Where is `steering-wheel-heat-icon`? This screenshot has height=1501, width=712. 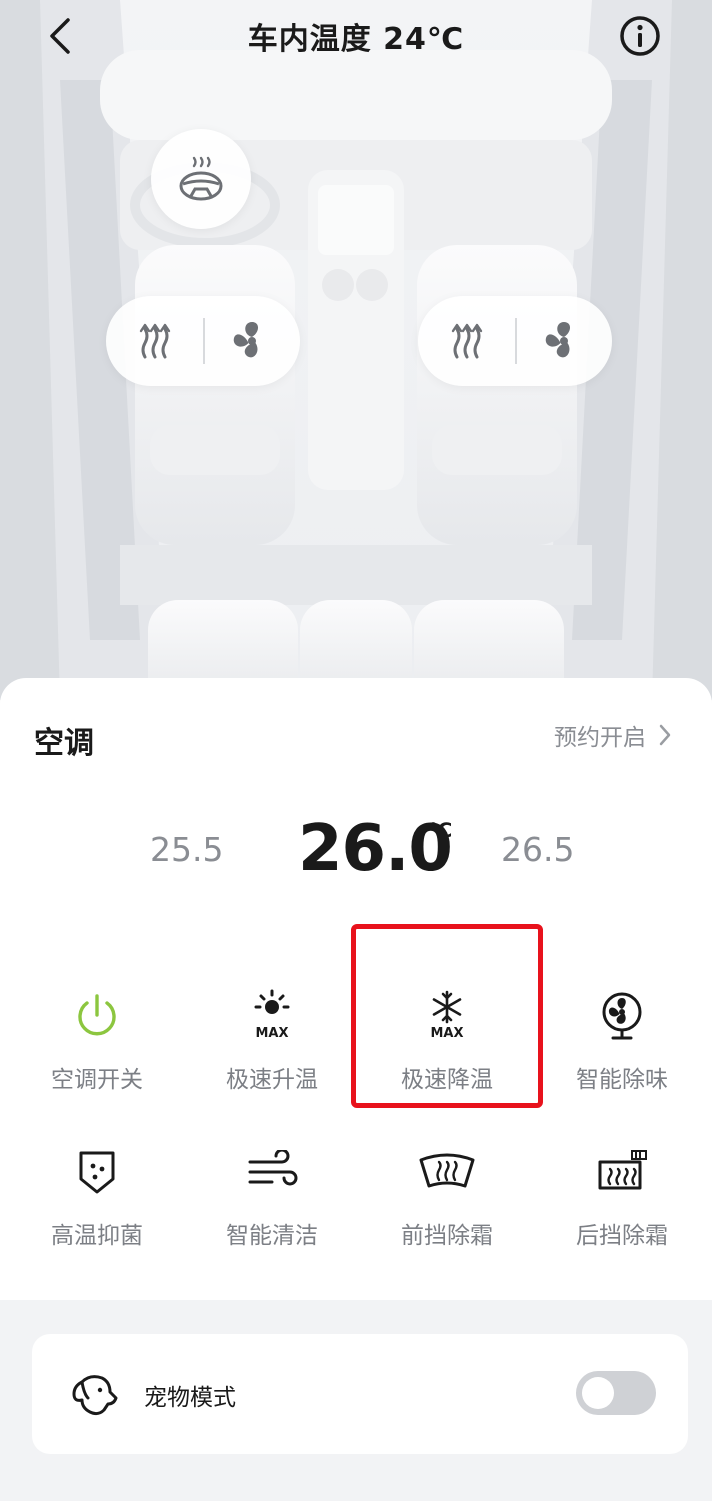
steering-wheel-heat-icon is located at coordinates (201, 178).